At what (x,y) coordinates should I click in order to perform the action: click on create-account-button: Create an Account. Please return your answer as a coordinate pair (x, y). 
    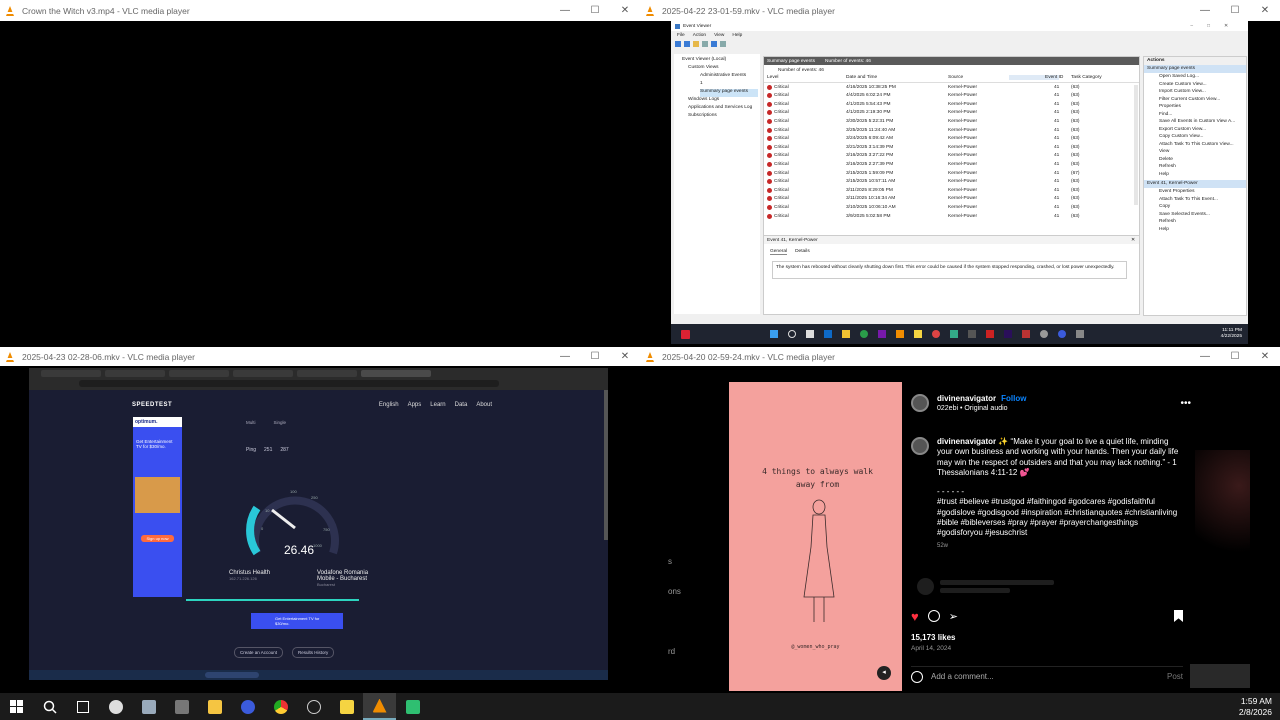
    Looking at the image, I should click on (259, 652).